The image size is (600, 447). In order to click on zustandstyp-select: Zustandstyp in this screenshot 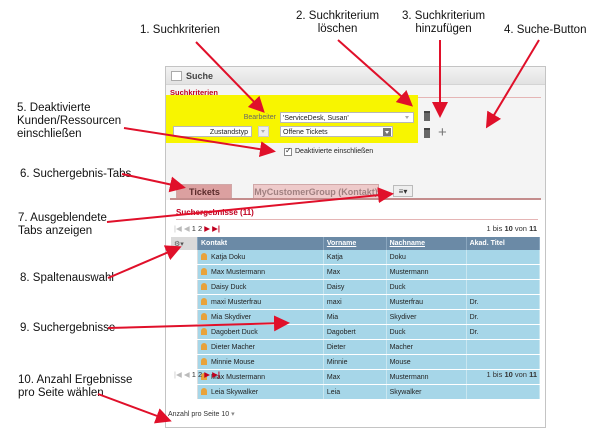, I will do `click(212, 131)`.